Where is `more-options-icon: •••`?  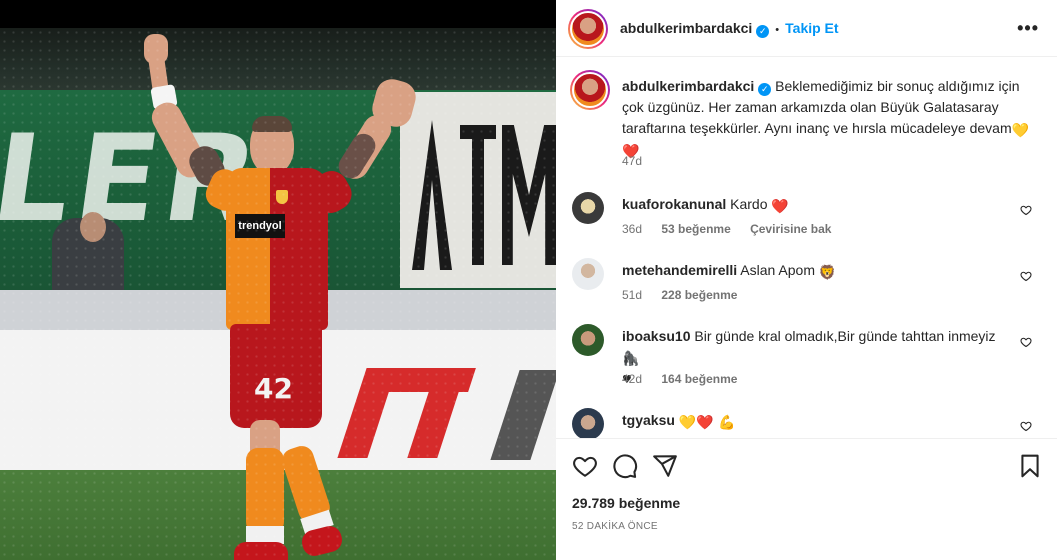
more-options-icon: ••• is located at coordinates (1028, 28).